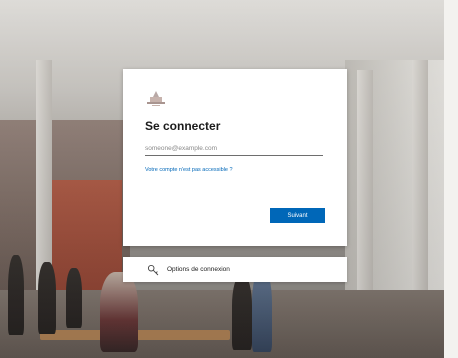 The width and height of the screenshot is (458, 358). What do you see at coordinates (235, 269) in the screenshot?
I see `signin-options-button: Options de connexion` at bounding box center [235, 269].